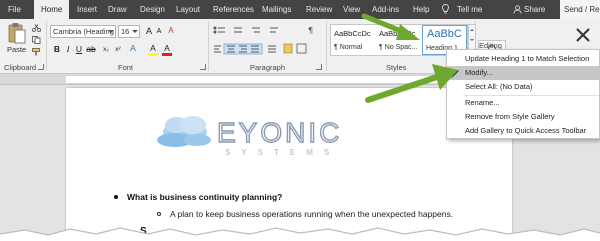 This screenshot has height=241, width=600. What do you see at coordinates (534, 9) in the screenshot?
I see `share-button: Share` at bounding box center [534, 9].